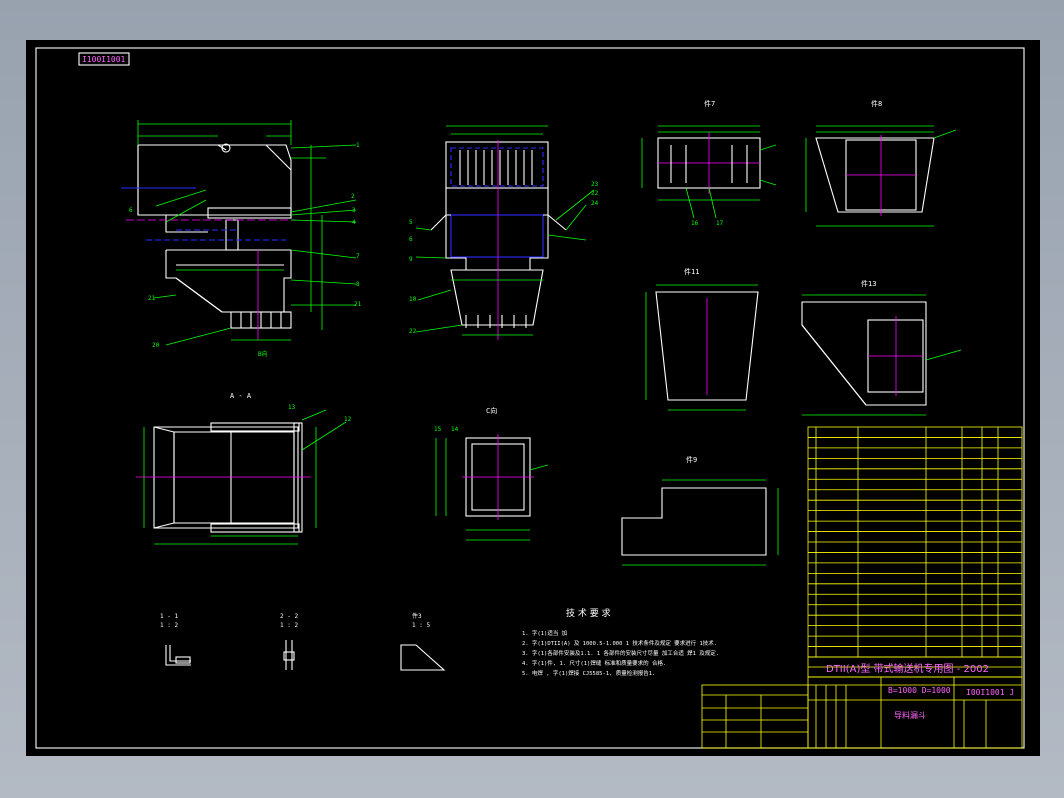 The width and height of the screenshot is (1064, 798). What do you see at coordinates (241, 468) in the screenshot?
I see `section-aa-view: A - A` at bounding box center [241, 468].